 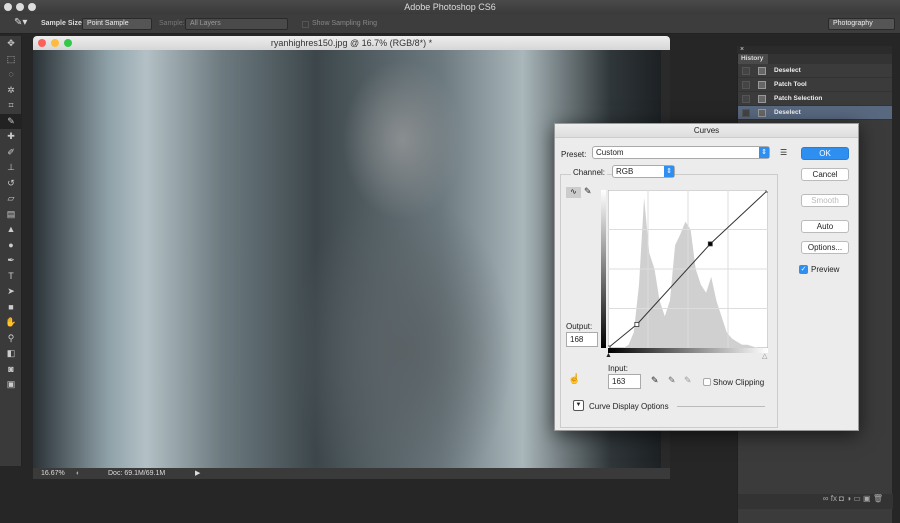 I want to click on zoom-document-button, so click(x=68, y=43).